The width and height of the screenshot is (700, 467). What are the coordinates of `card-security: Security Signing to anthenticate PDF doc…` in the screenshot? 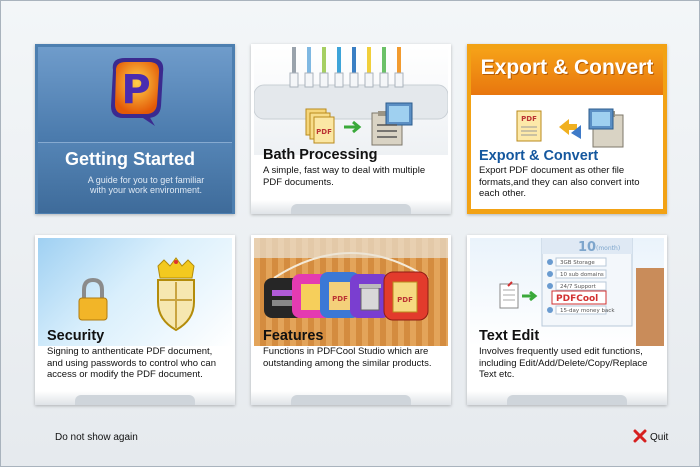 It's located at (135, 320).